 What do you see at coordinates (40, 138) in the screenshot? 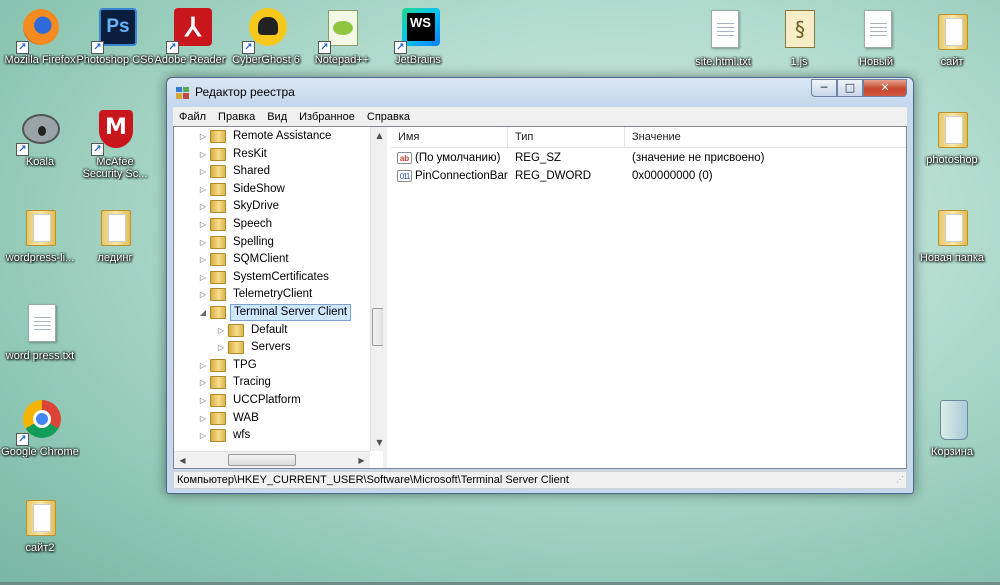
I see `desktop-icon-koala: ↗ Koala` at bounding box center [40, 138].